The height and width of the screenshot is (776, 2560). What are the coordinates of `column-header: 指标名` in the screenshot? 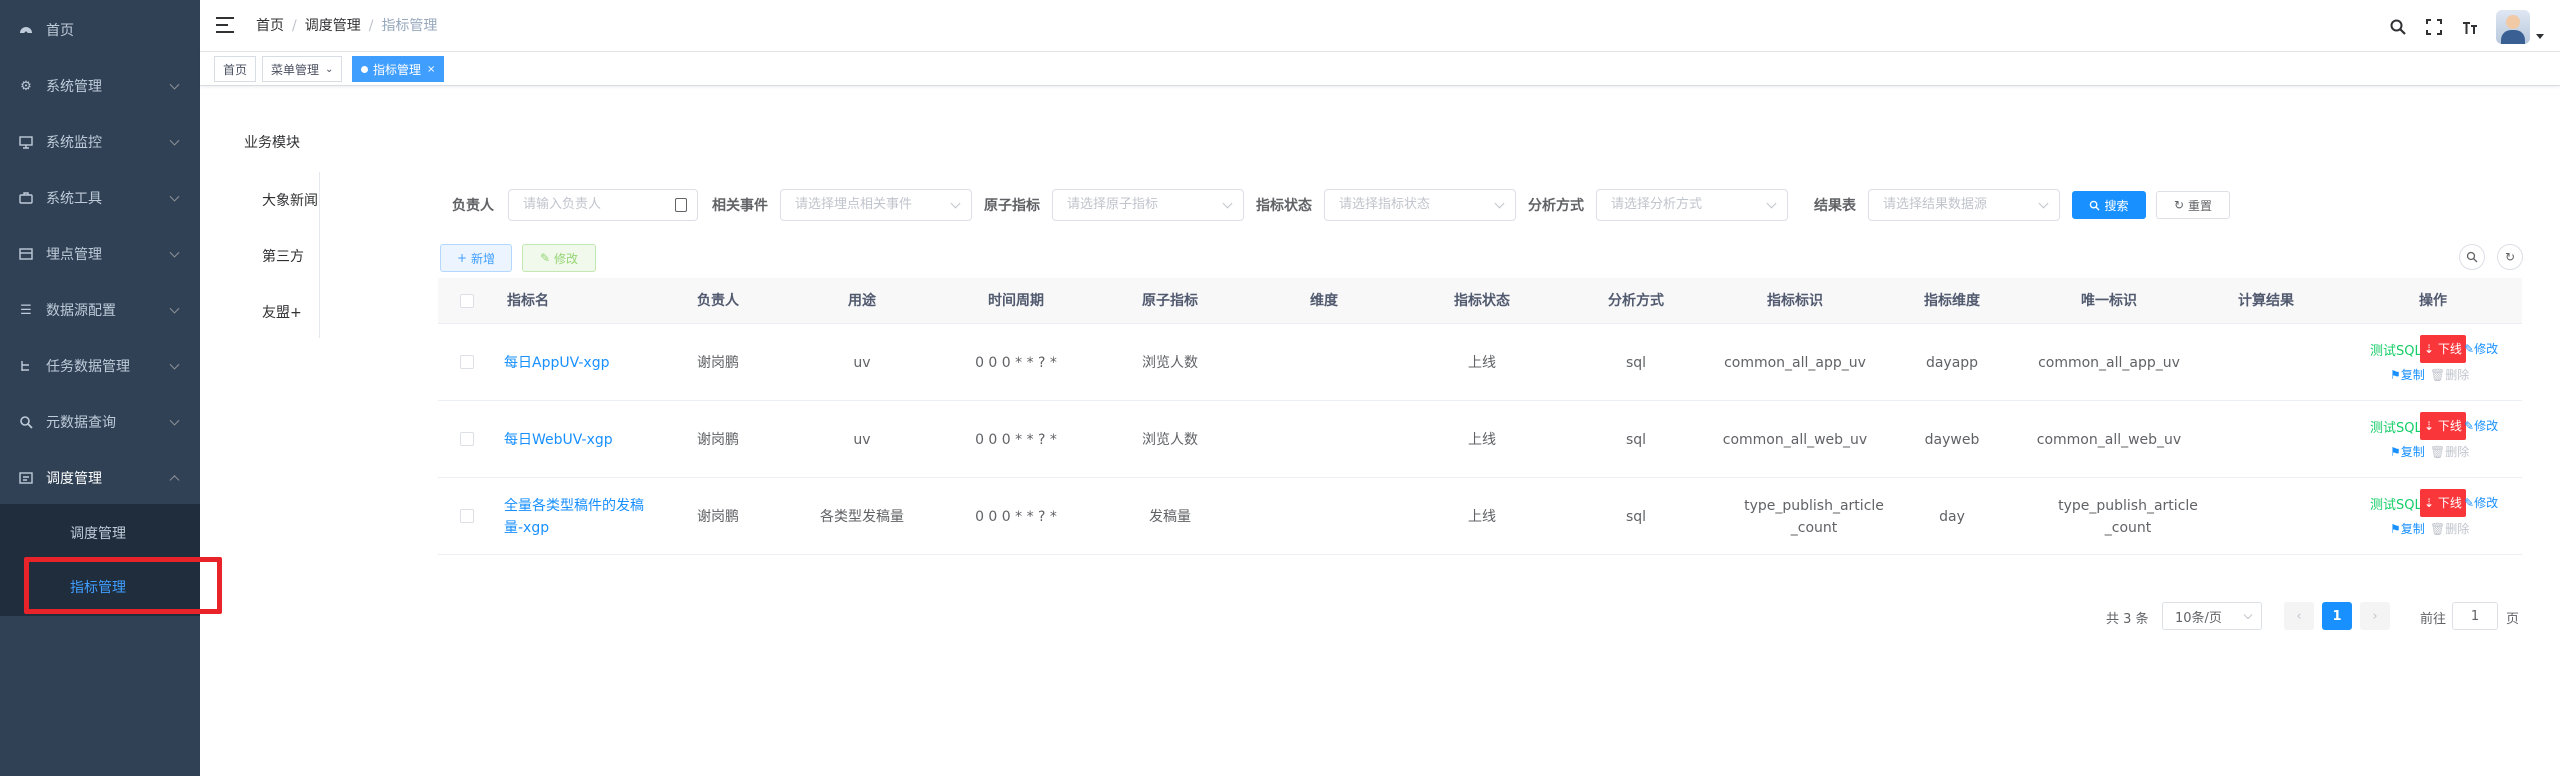 It's located at (528, 301).